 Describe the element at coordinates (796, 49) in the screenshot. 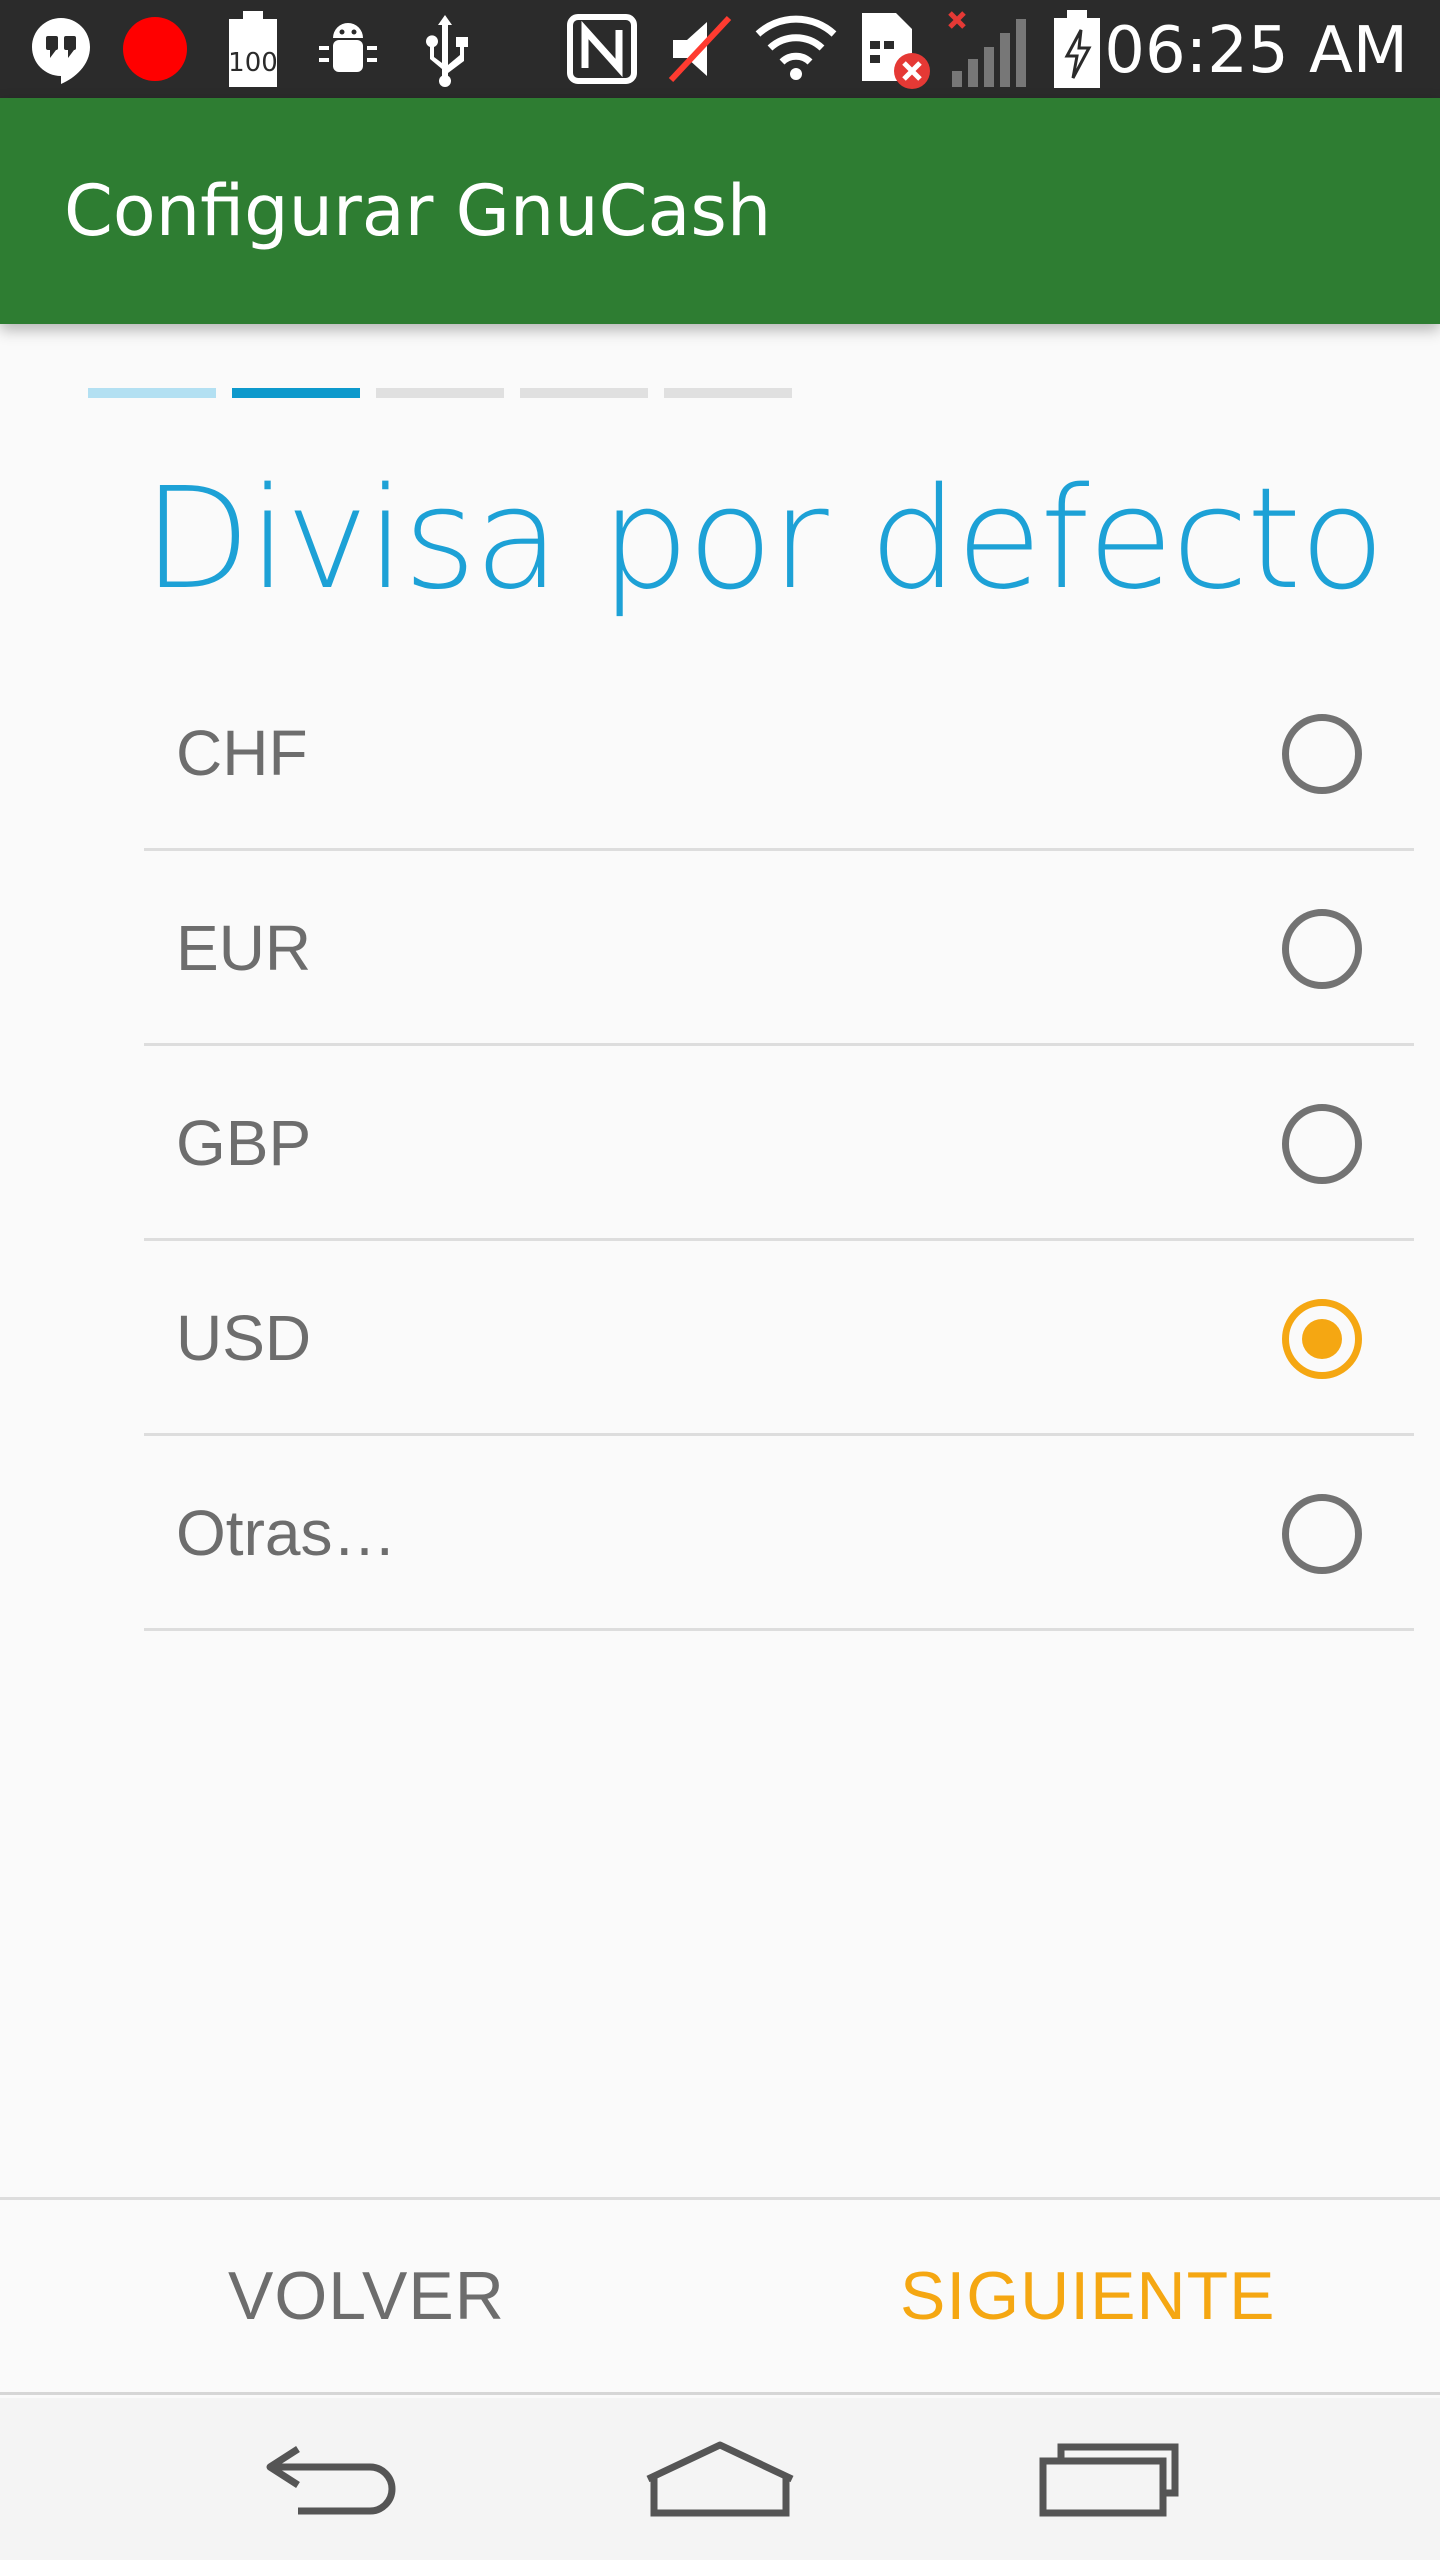

I see `wifi-icon` at that location.